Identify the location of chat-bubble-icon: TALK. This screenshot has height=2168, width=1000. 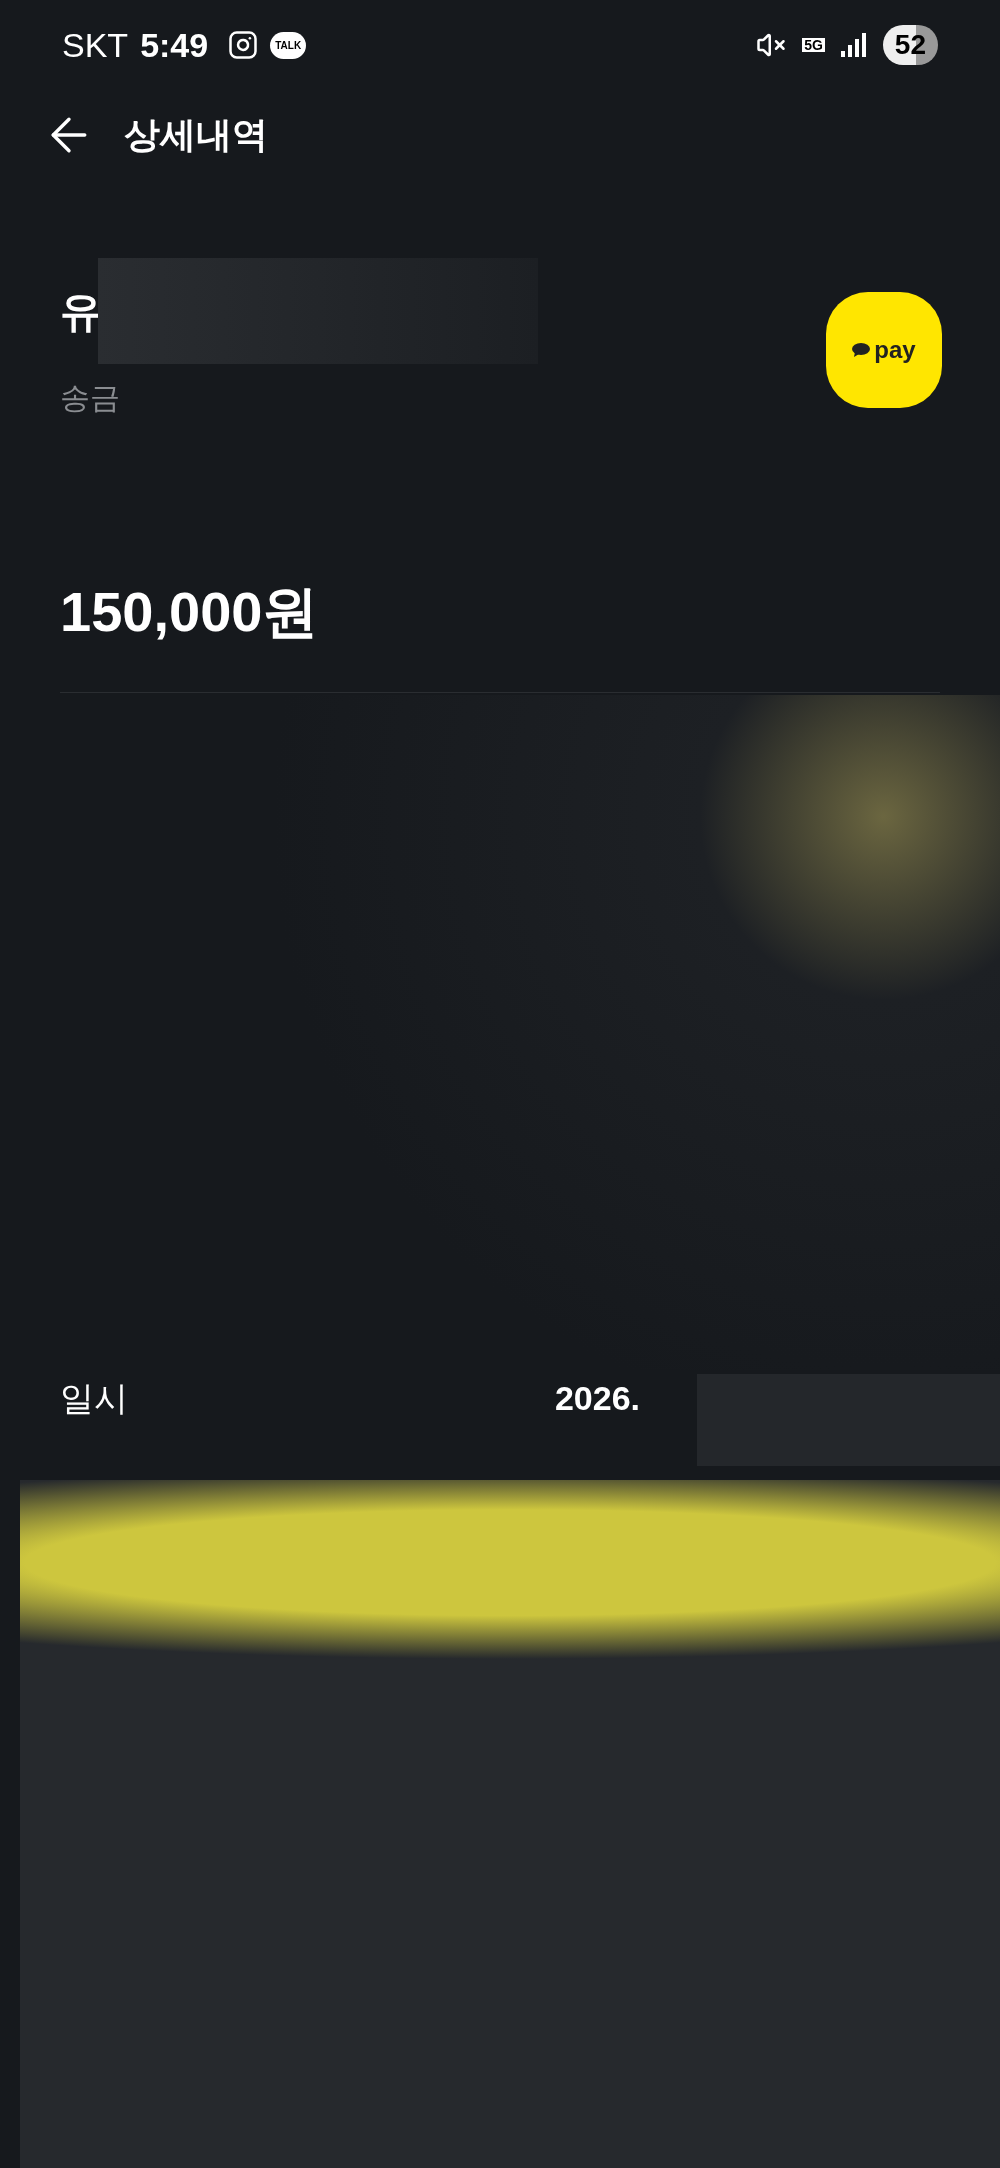
(288, 45).